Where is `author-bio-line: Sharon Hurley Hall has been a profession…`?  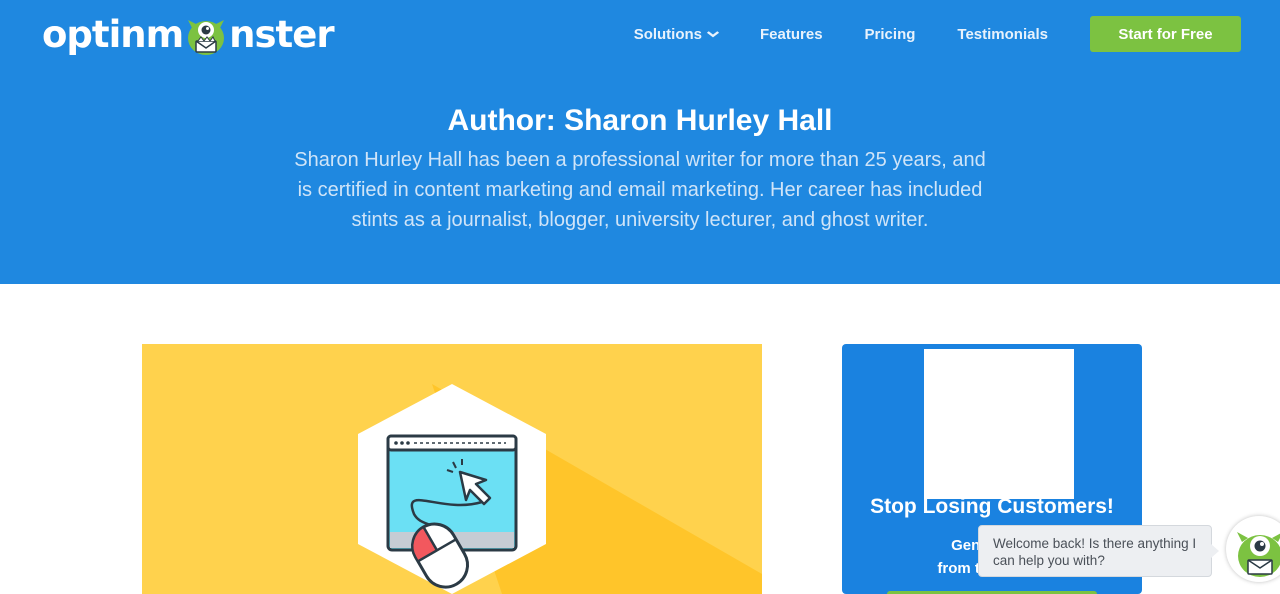 author-bio-line: Sharon Hurley Hall has been a profession… is located at coordinates (640, 160).